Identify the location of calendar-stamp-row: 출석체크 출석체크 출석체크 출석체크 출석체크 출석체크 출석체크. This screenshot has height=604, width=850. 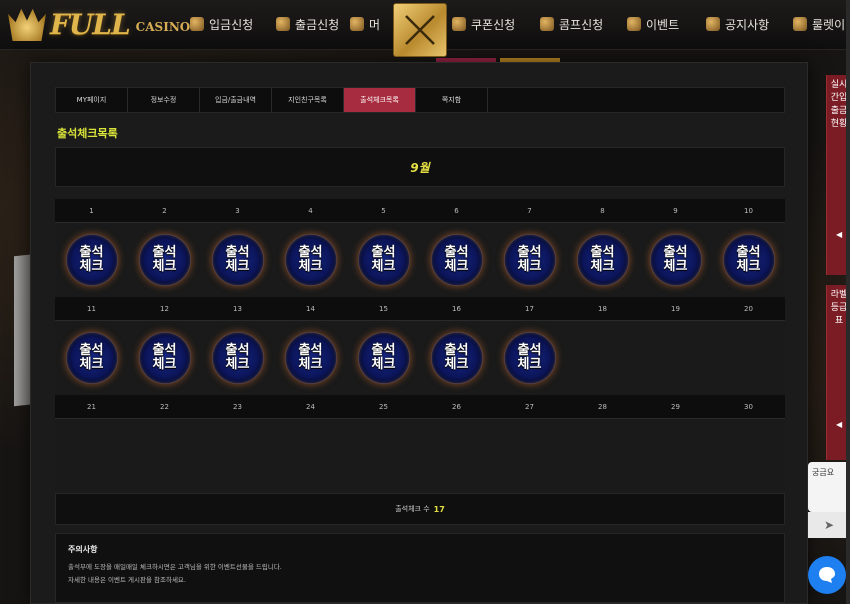
(420, 358).